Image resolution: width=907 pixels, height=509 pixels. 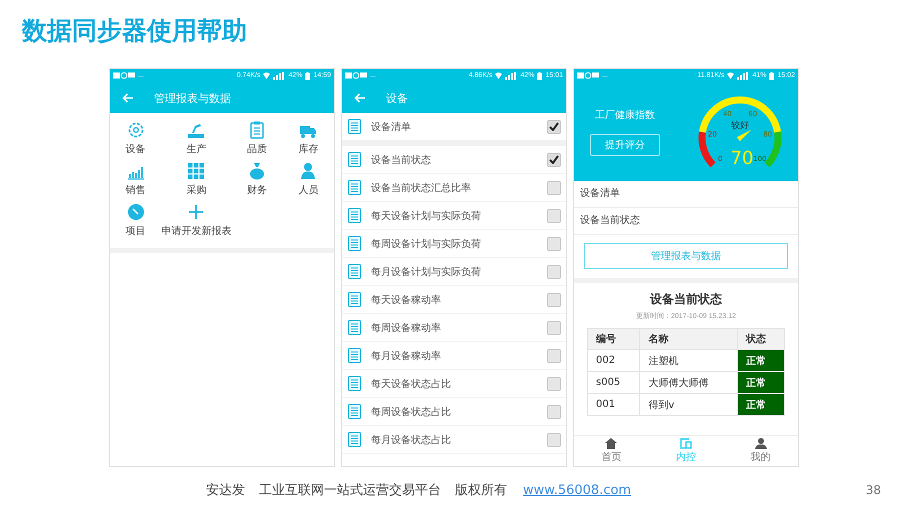 I want to click on home-icon, so click(x=611, y=443).